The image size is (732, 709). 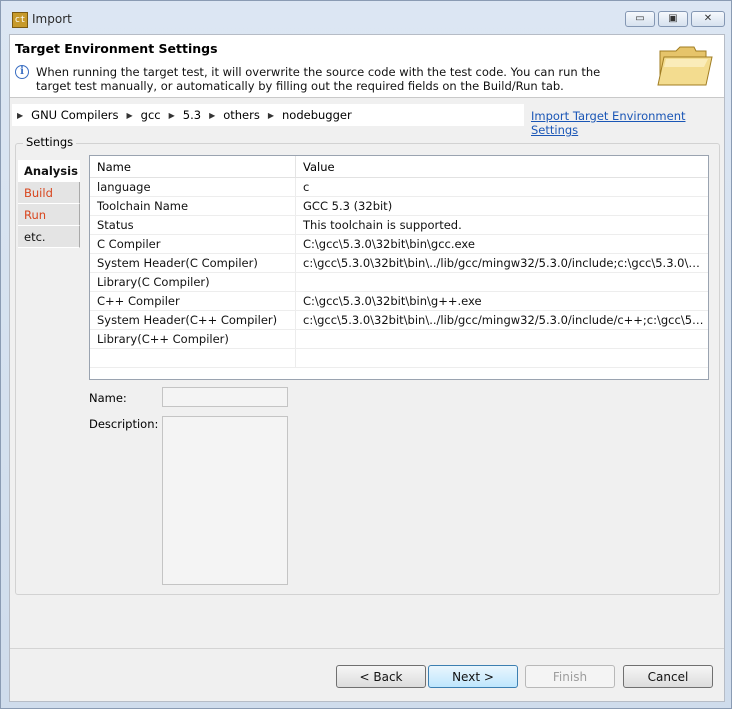 What do you see at coordinates (193, 187) in the screenshot?
I see `cell-name: language` at bounding box center [193, 187].